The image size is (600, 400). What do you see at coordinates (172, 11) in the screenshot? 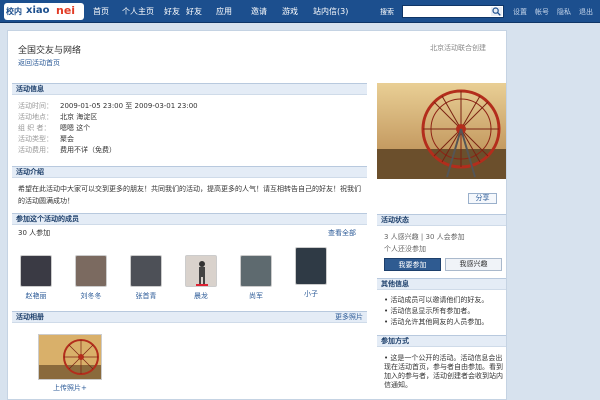
I see `nav-friends-1: 好友` at bounding box center [172, 11].